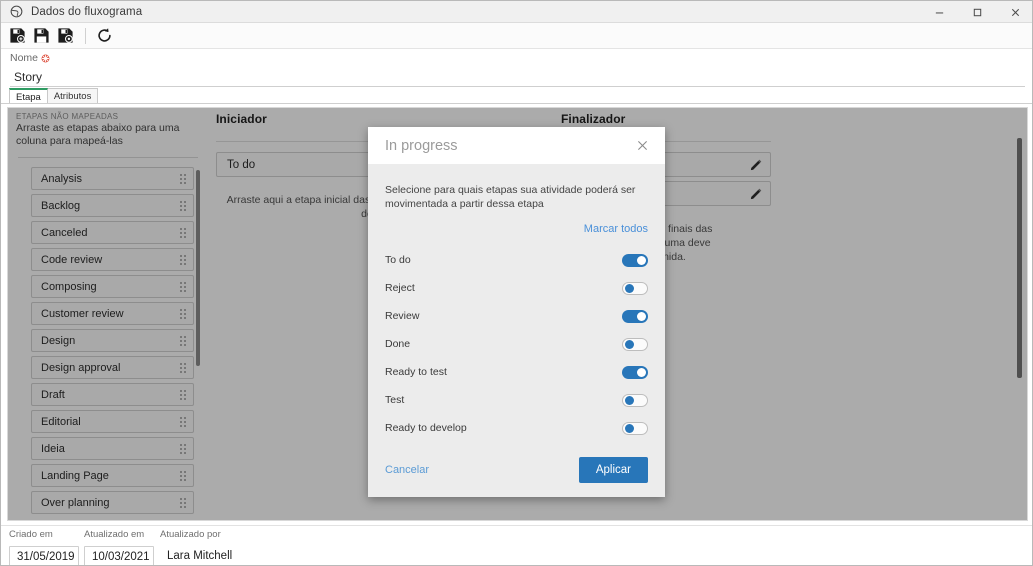  What do you see at coordinates (516, 428) in the screenshot?
I see `toggle-row: Ready to develop` at bounding box center [516, 428].